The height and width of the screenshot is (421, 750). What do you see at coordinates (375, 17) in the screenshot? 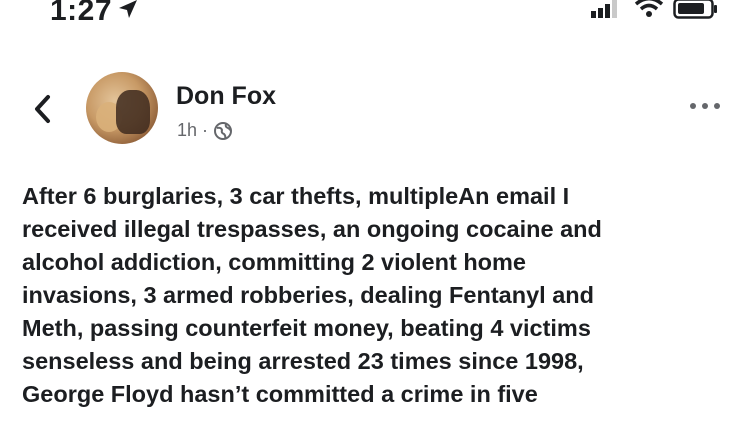
I see `status-bar: 1:27` at bounding box center [375, 17].